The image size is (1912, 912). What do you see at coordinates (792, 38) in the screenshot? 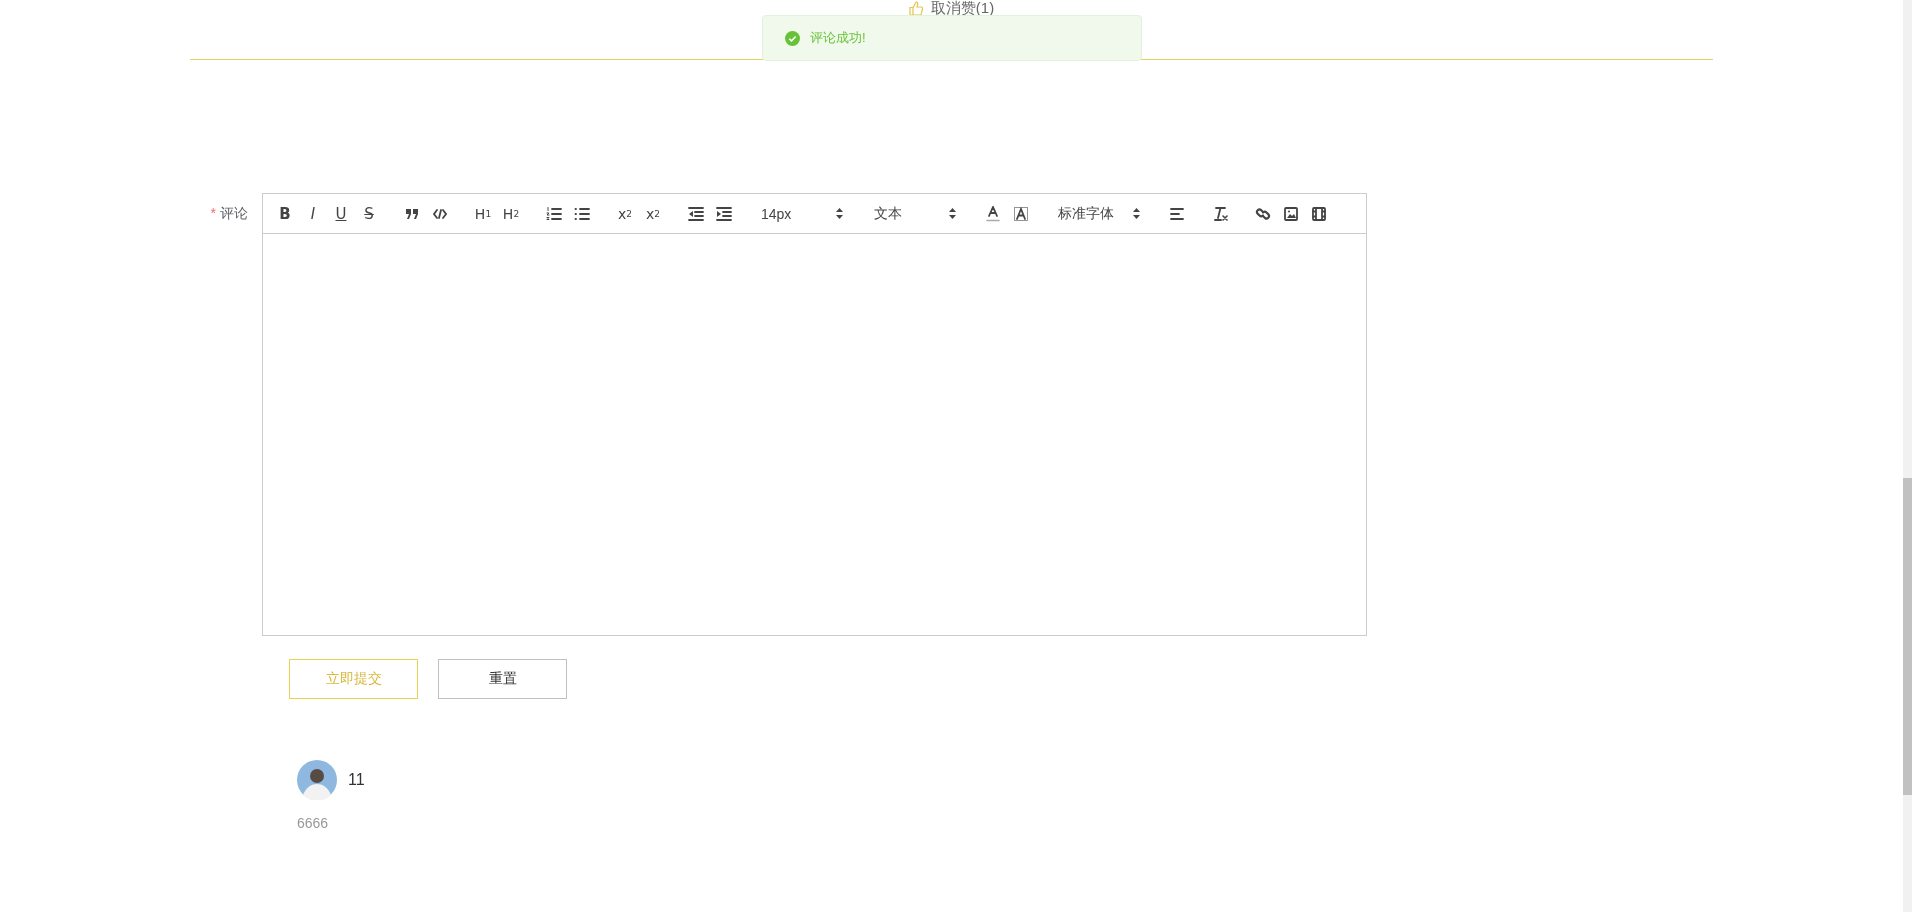
I see `check-circle-icon` at bounding box center [792, 38].